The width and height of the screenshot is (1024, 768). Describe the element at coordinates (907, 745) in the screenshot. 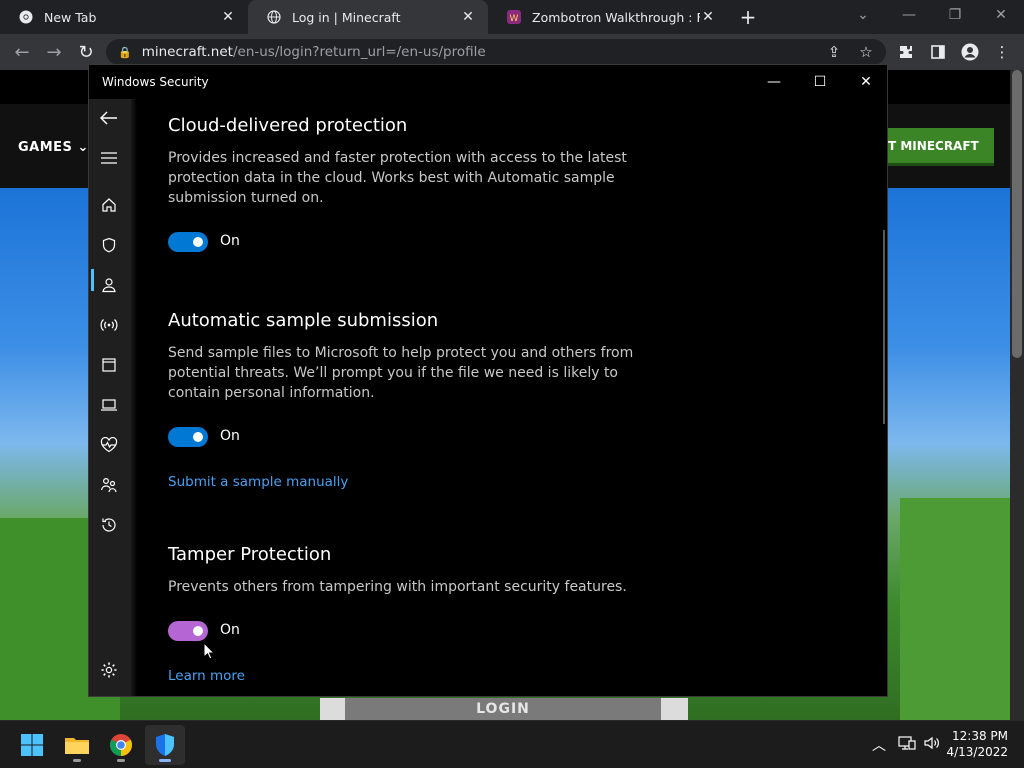

I see `network-icon` at that location.